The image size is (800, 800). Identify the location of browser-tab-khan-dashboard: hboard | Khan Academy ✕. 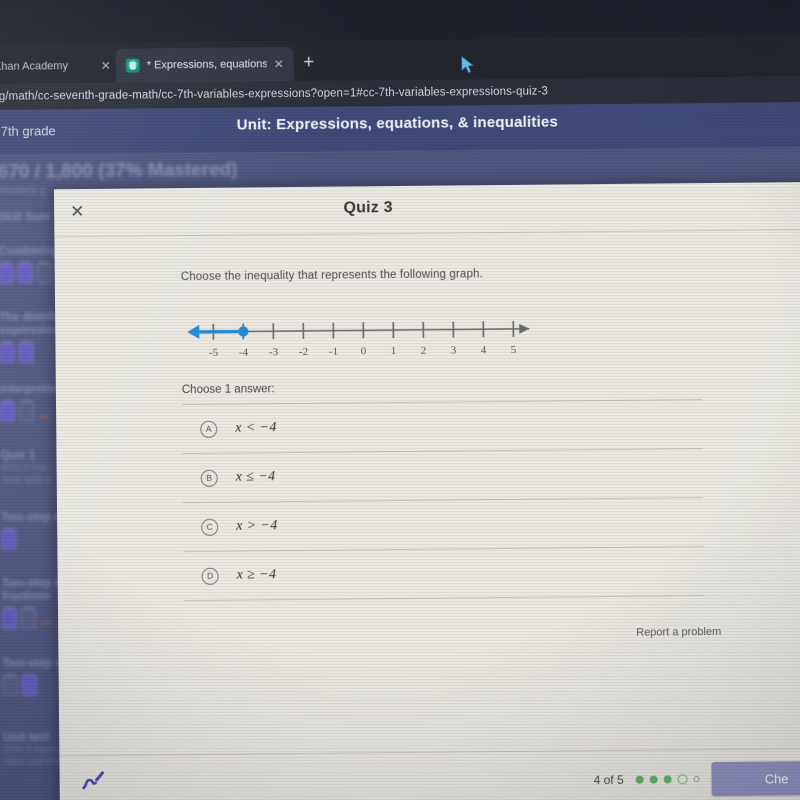
(60, 67).